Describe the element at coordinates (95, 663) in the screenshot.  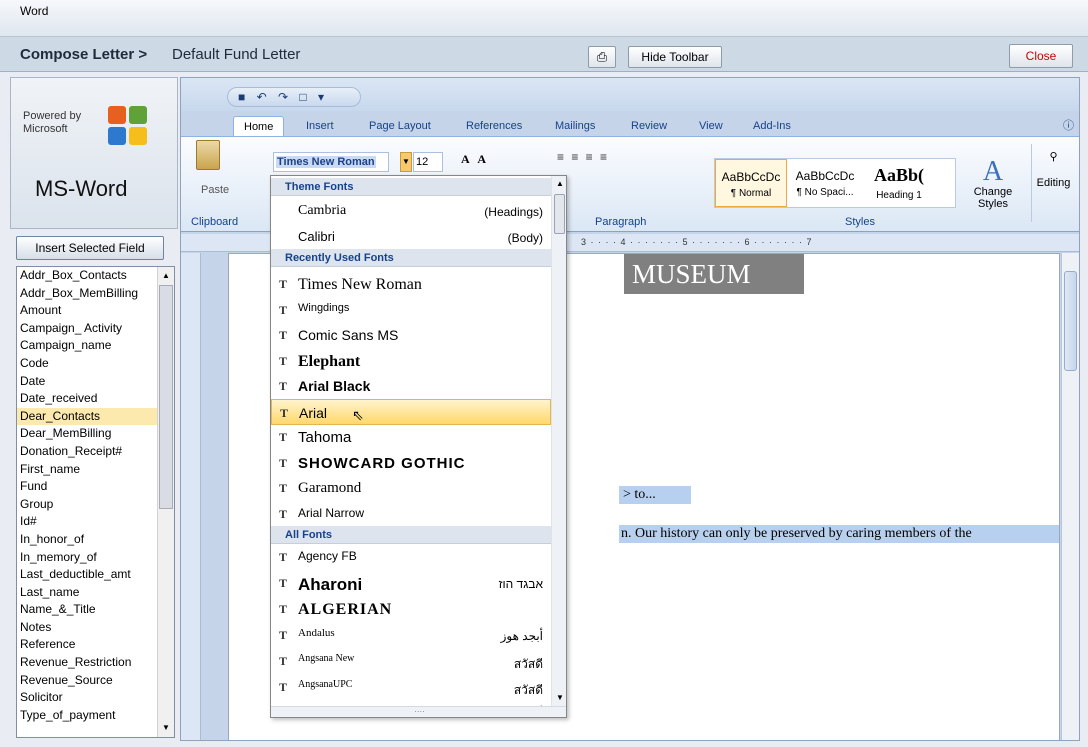
I see `field-item: Revenue_Restriction` at that location.